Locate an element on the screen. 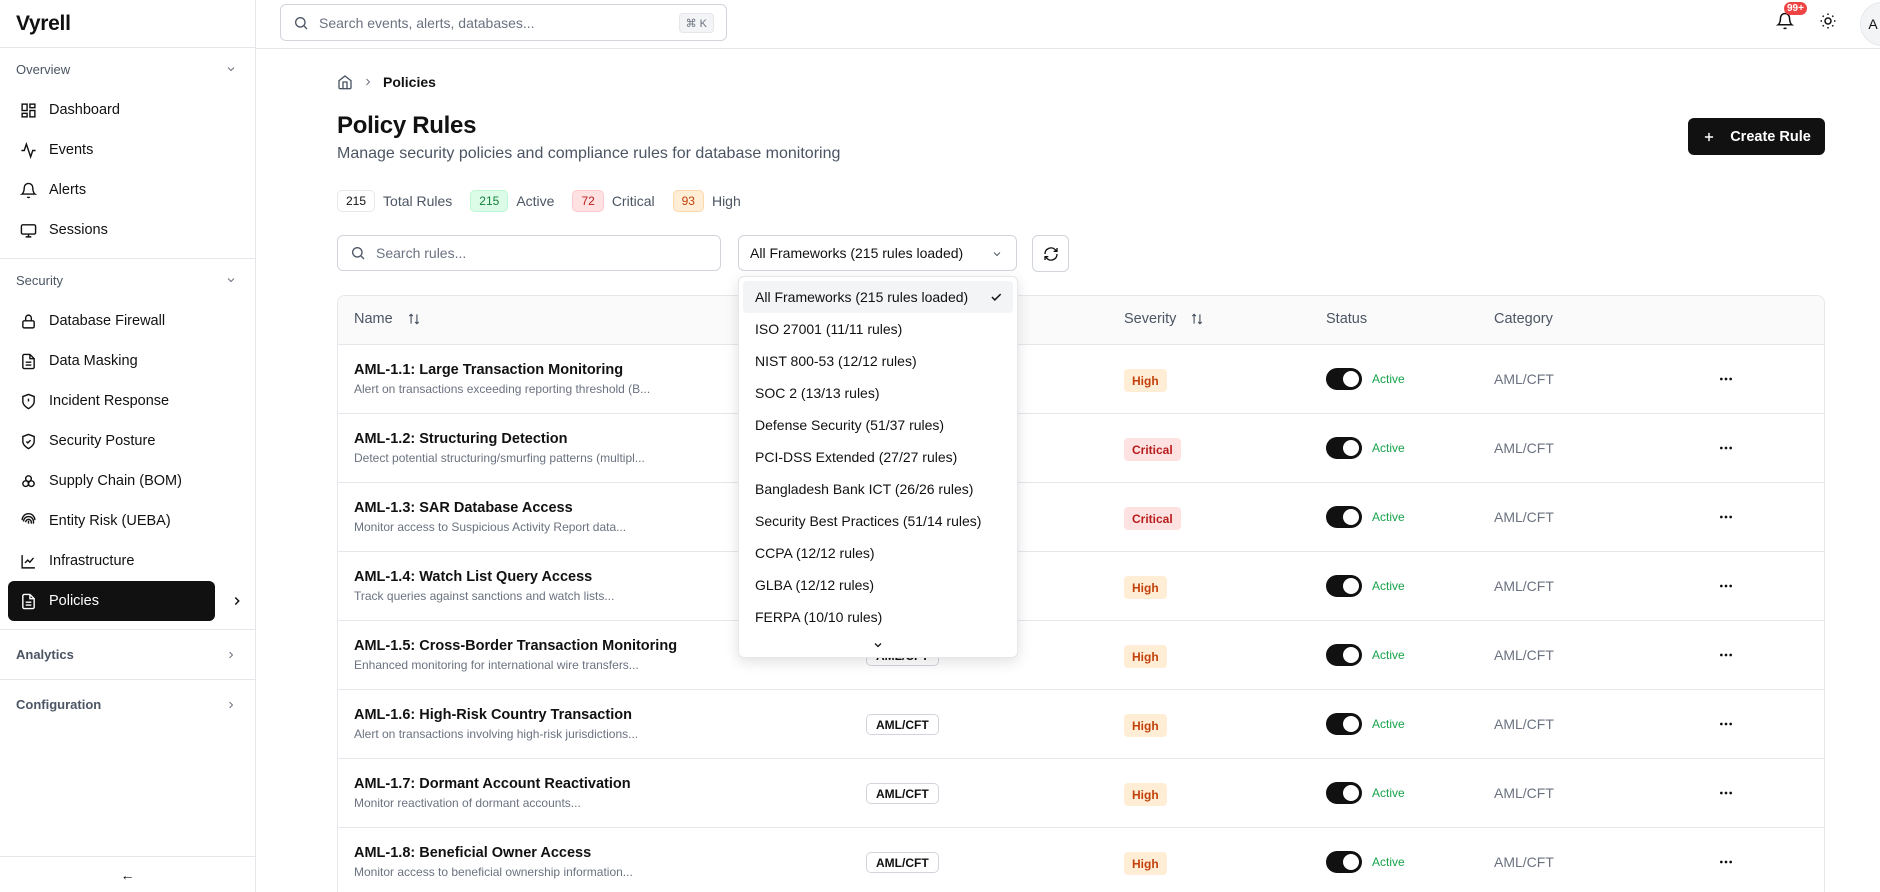  framework-option: FERPA (10/10 rules) is located at coordinates (878, 617).